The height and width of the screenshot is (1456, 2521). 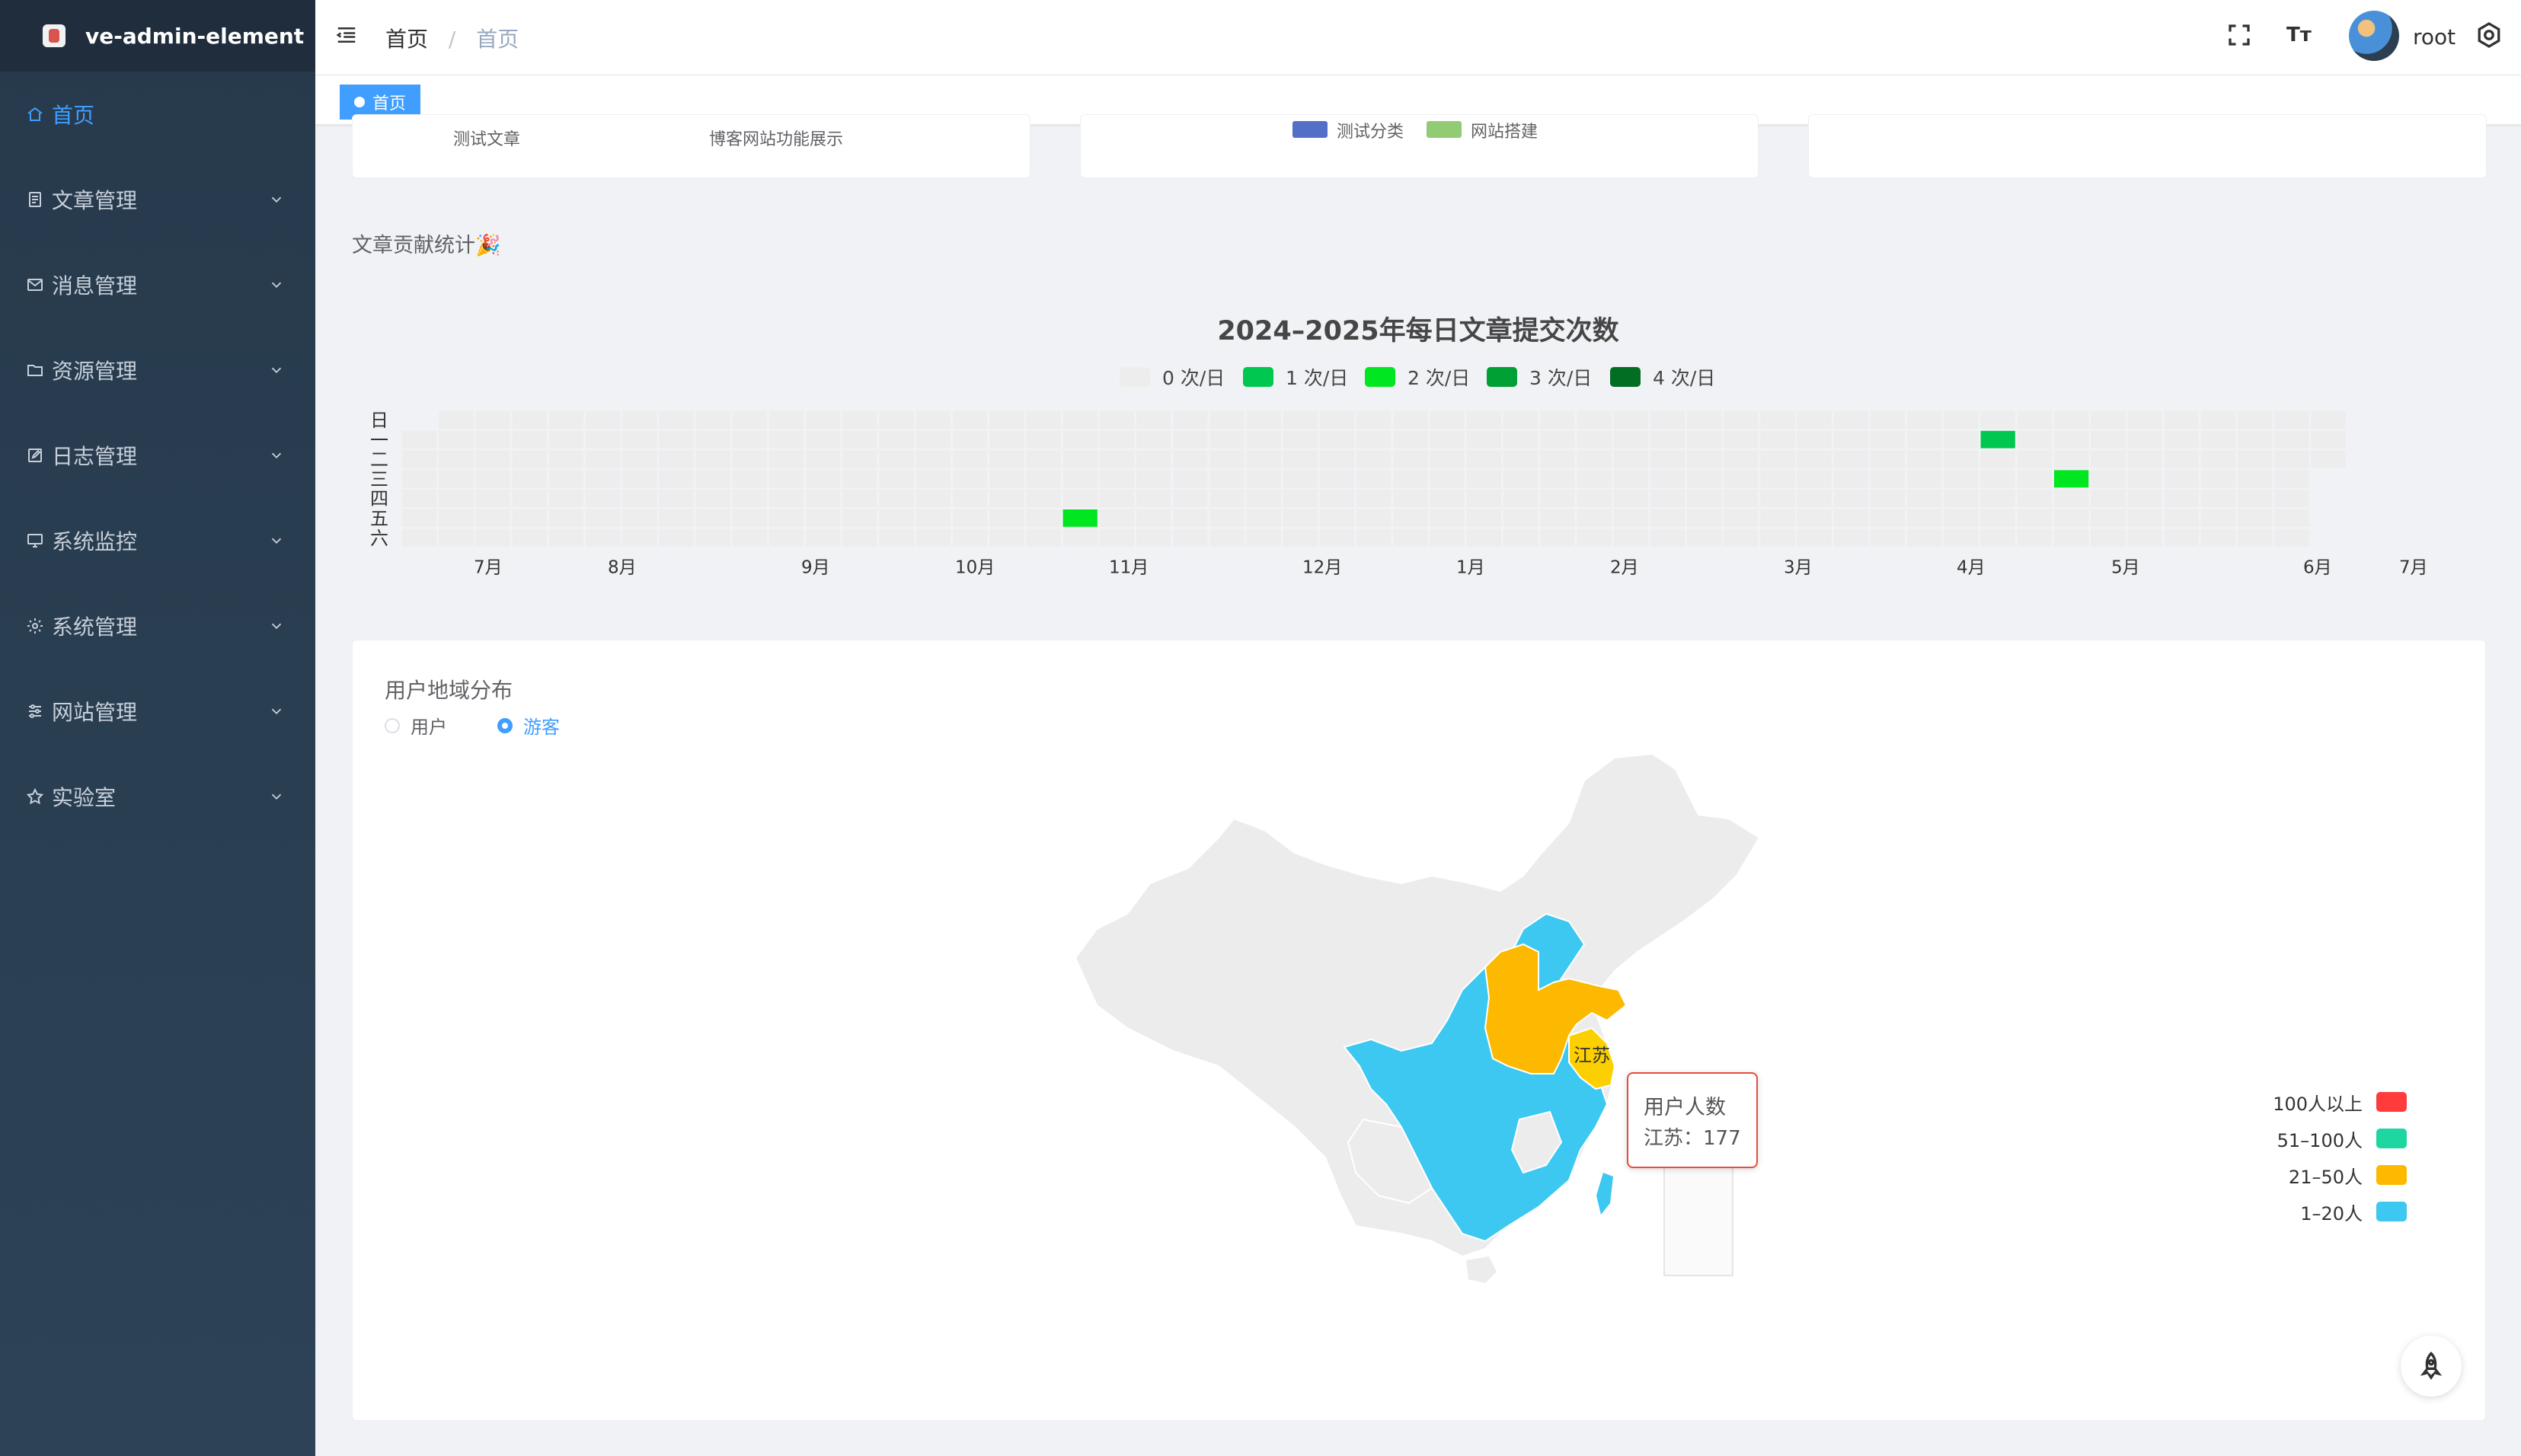 I want to click on stat-card-2: 测试分类 网站搭建, so click(x=1419, y=146).